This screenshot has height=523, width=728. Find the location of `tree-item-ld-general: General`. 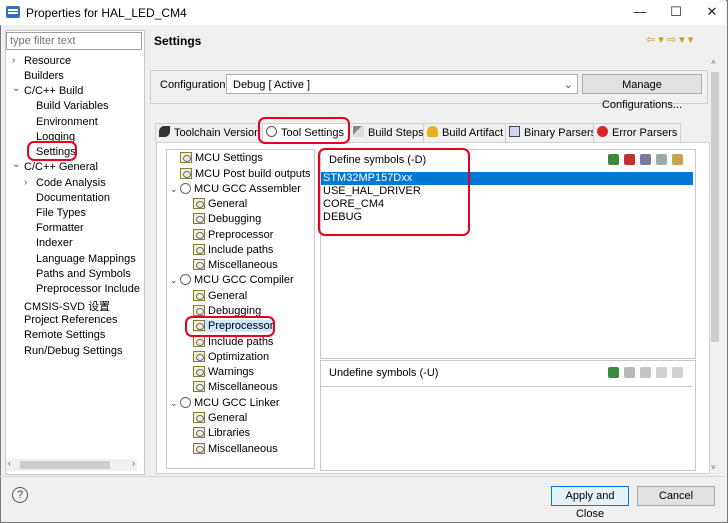

tree-item-ld-general: General is located at coordinates (220, 418).